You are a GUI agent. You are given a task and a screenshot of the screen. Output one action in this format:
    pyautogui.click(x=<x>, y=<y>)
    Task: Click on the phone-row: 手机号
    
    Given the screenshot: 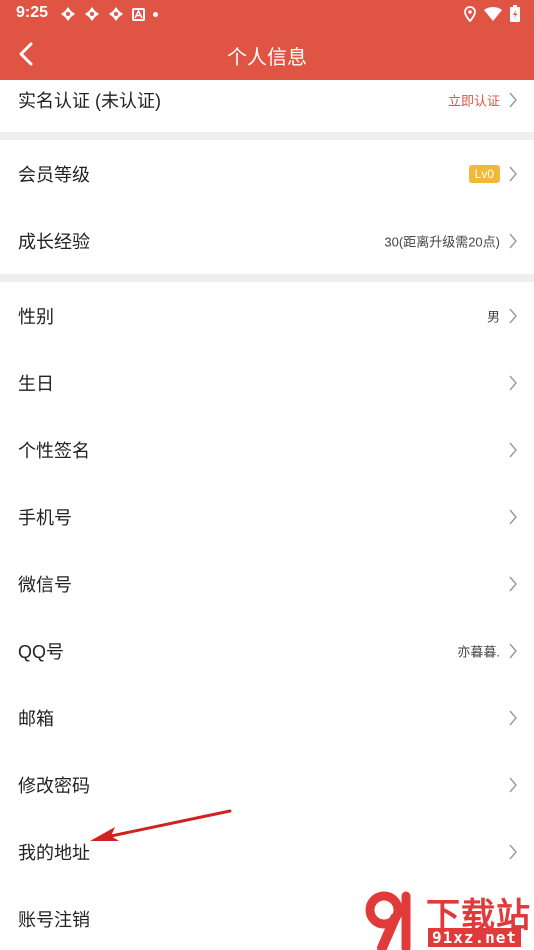 What is the action you would take?
    pyautogui.click(x=267, y=516)
    